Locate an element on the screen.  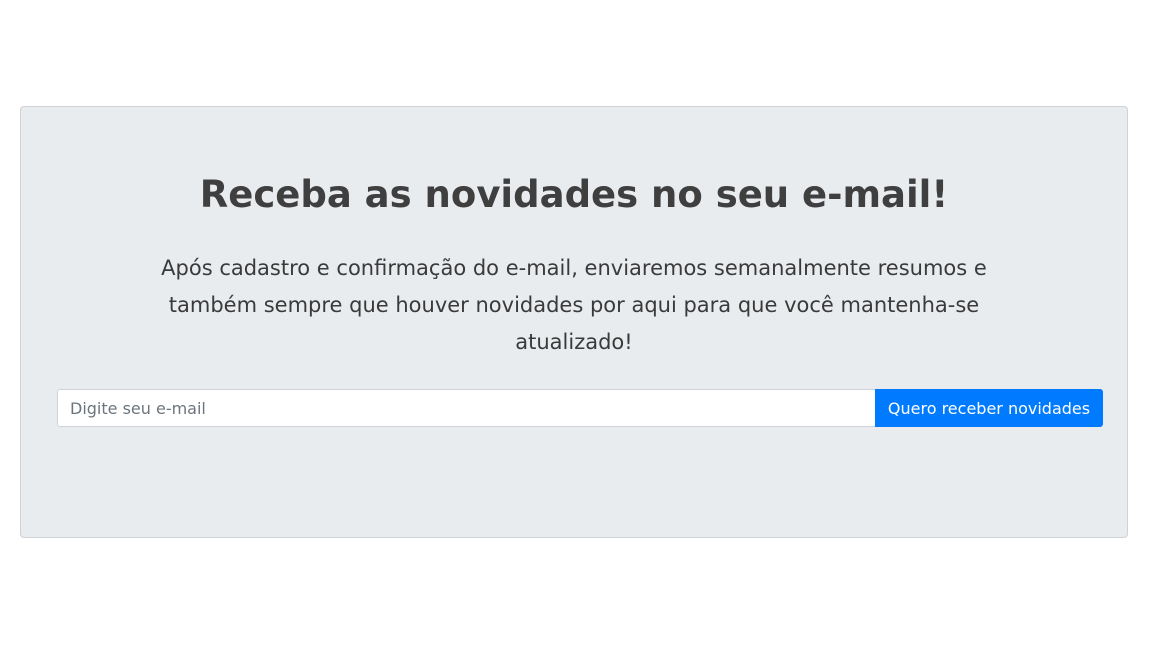
subscribe-button: Quero receber novidades is located at coordinates (989, 408).